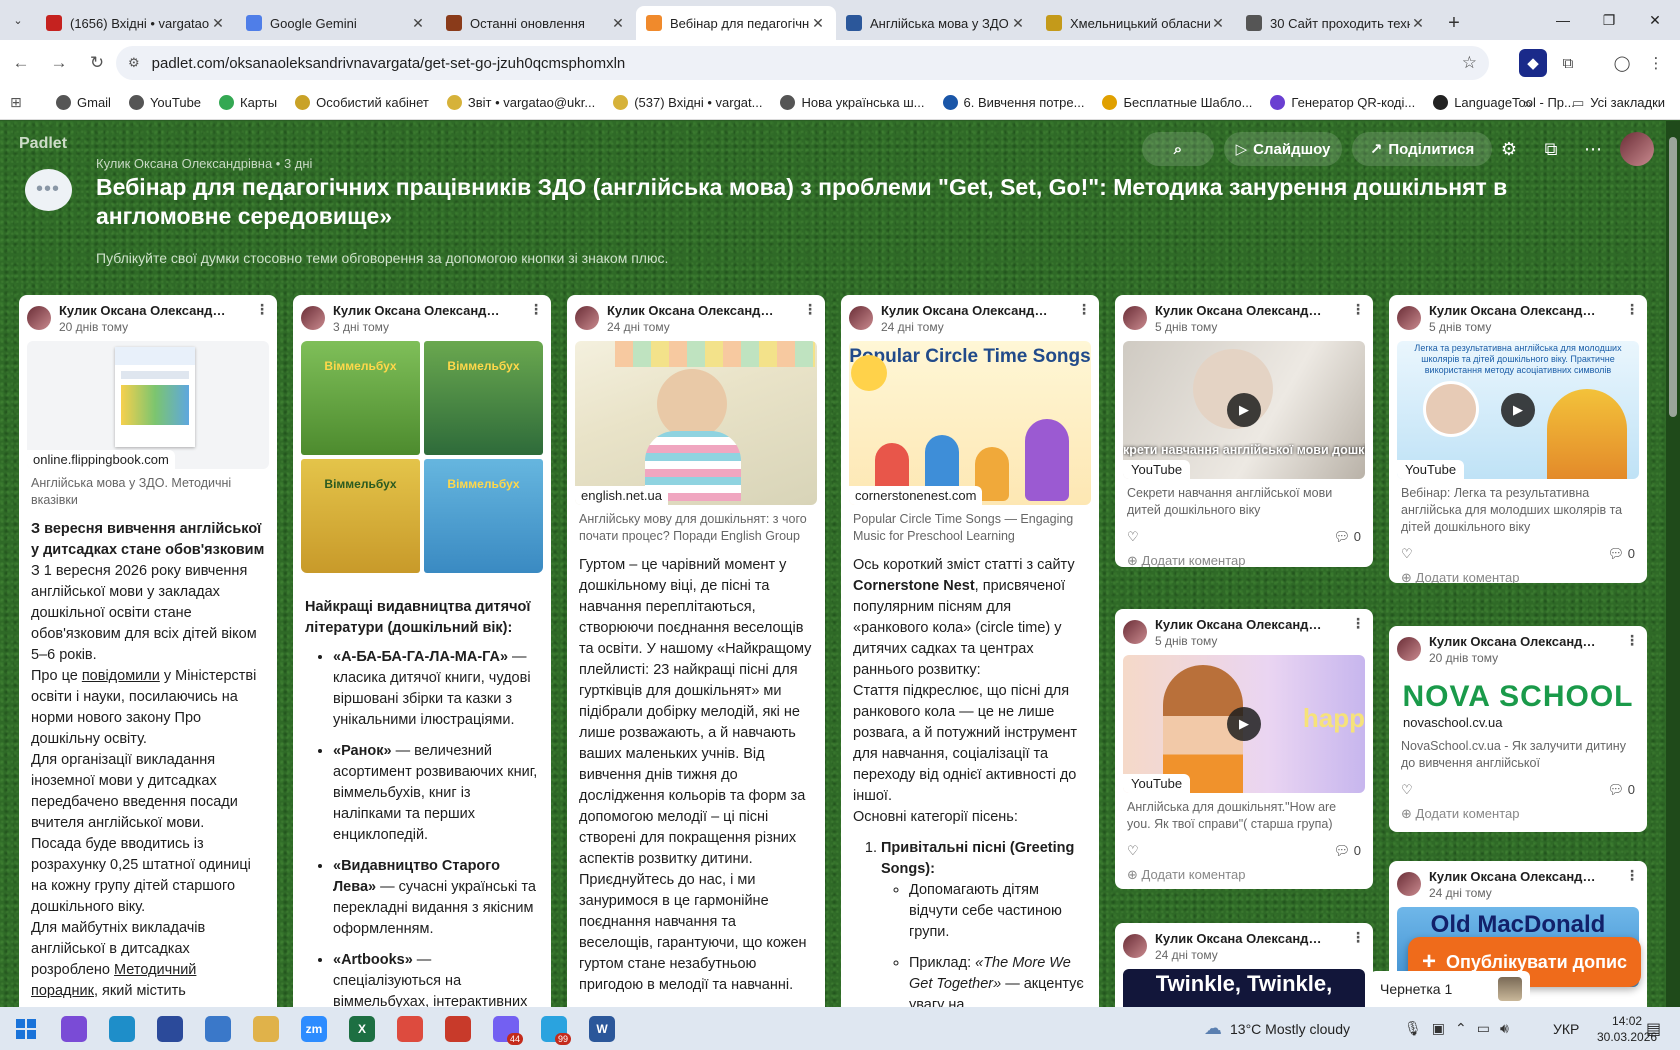 Image resolution: width=1680 pixels, height=1050 pixels. What do you see at coordinates (43, 144) in the screenshot?
I see `padlet-logo: Padlet` at bounding box center [43, 144].